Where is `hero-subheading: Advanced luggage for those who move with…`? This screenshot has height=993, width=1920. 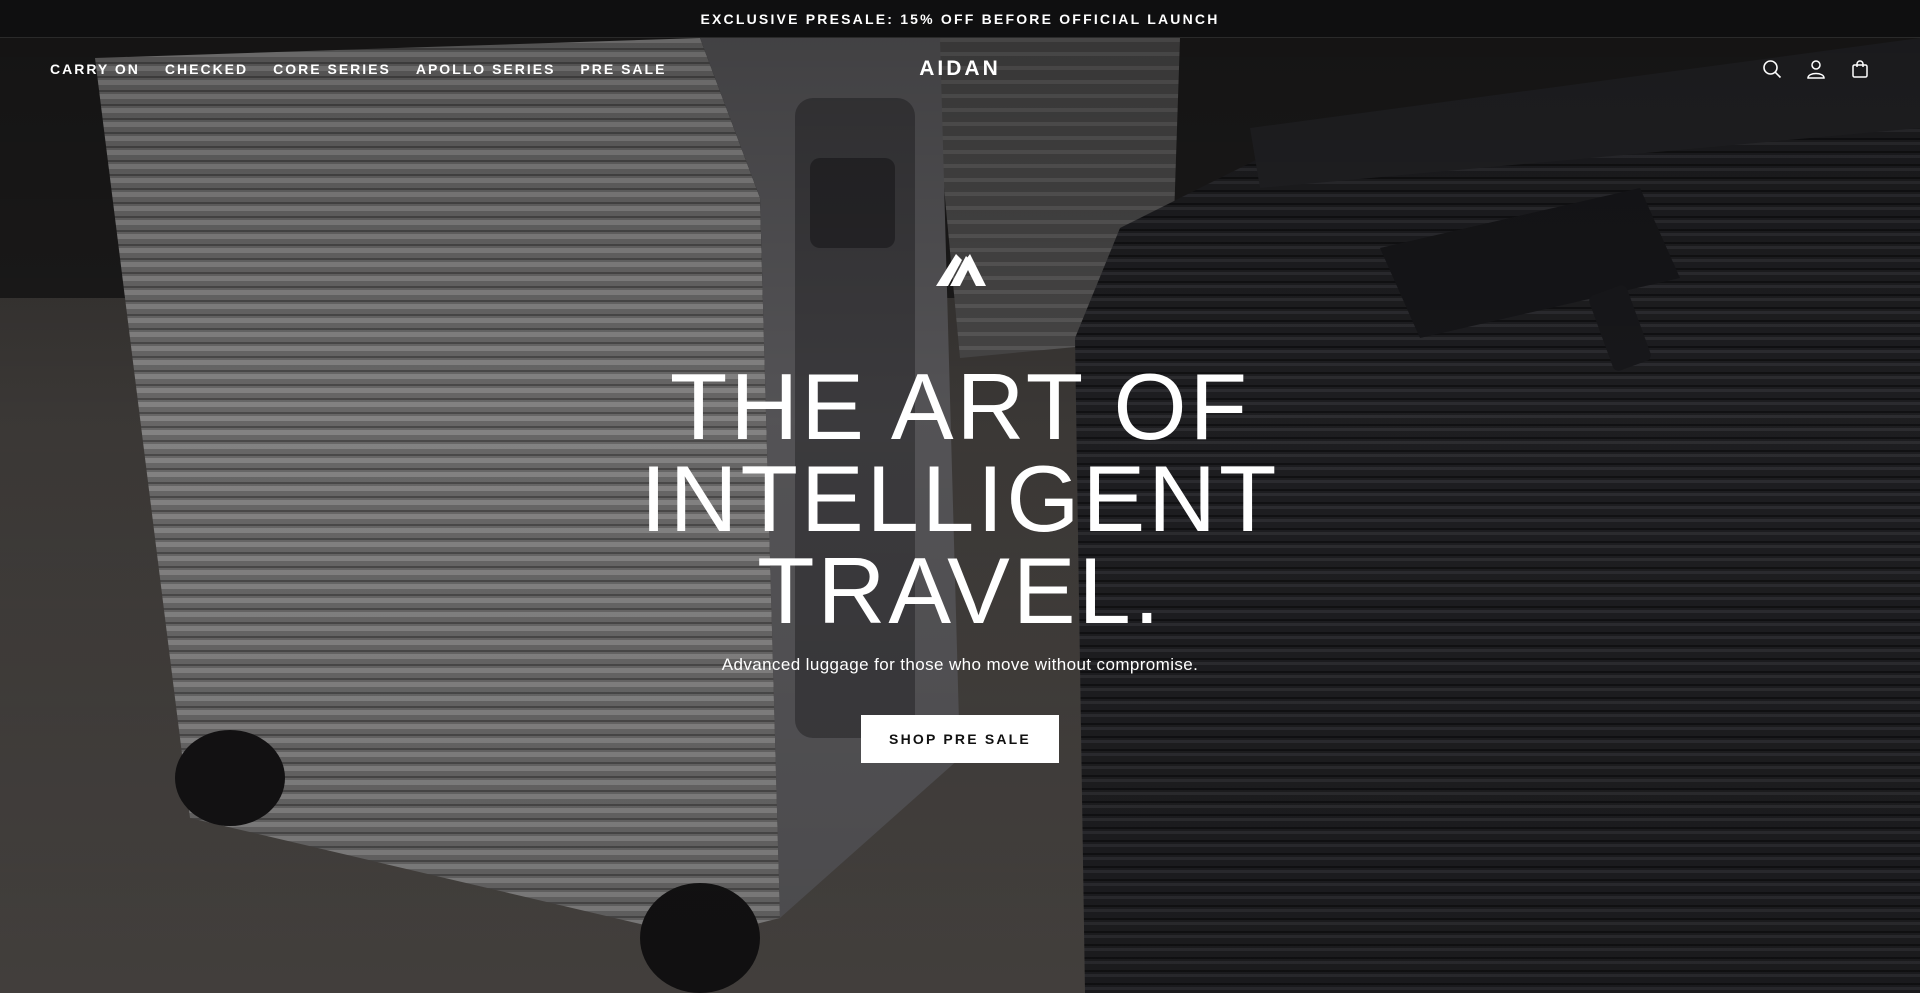
hero-subheading: Advanced luggage for those who move with… is located at coordinates (960, 664).